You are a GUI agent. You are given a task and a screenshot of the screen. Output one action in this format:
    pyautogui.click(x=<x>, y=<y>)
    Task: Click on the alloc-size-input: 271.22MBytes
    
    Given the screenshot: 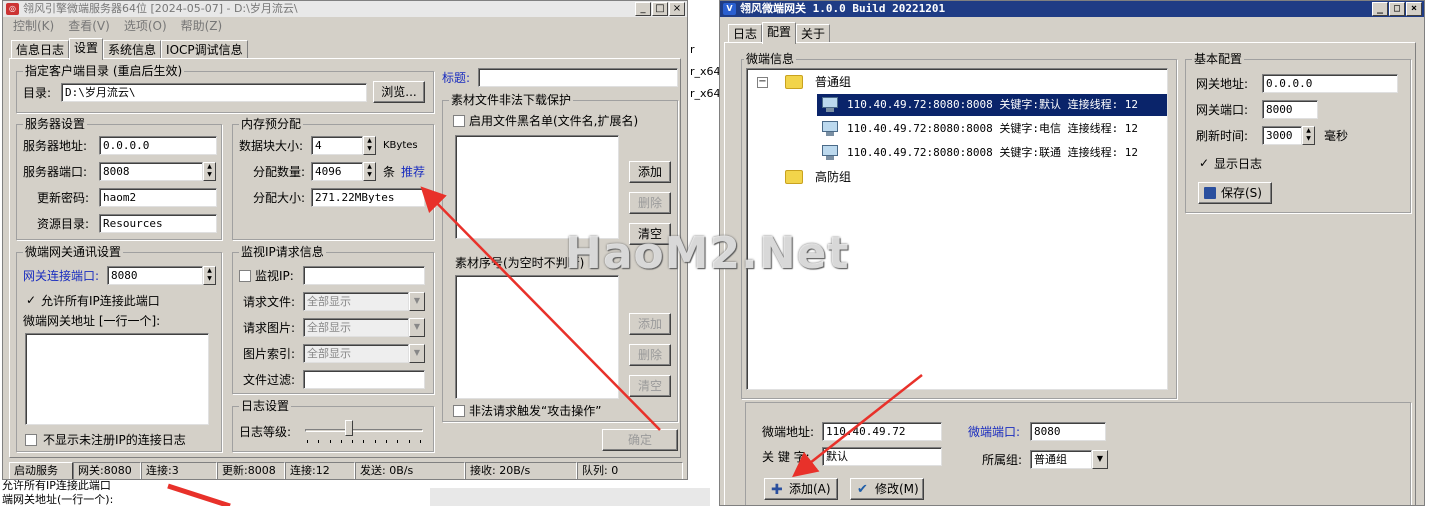 What is the action you would take?
    pyautogui.click(x=368, y=197)
    